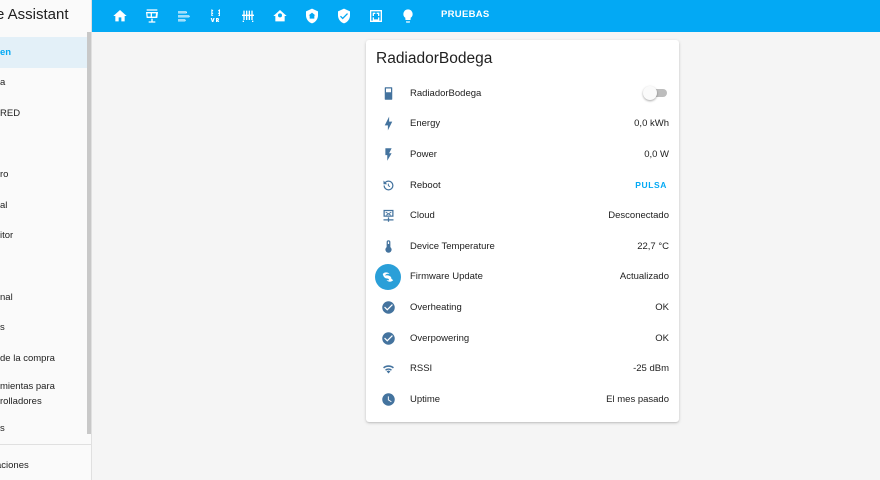 The height and width of the screenshot is (480, 880). Describe the element at coordinates (27, 386) in the screenshot. I see `sidebar-item-label: mientas para` at that location.